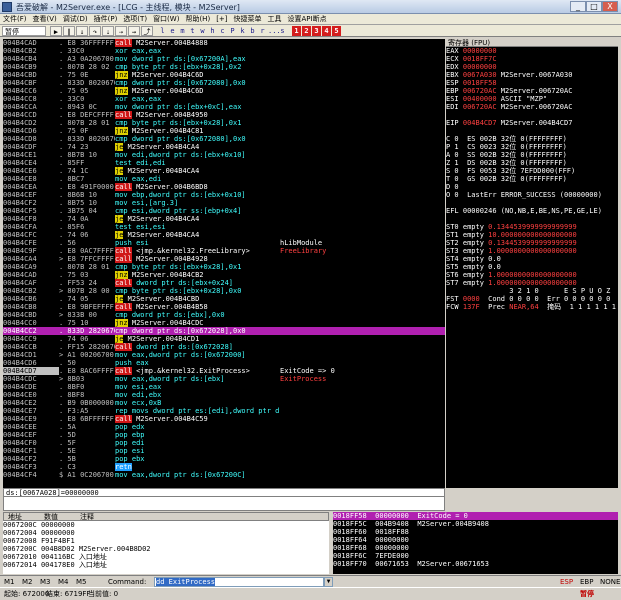 This screenshot has width=621, height=600. I want to click on disasm-instruction: pop edi, so click(197, 443).